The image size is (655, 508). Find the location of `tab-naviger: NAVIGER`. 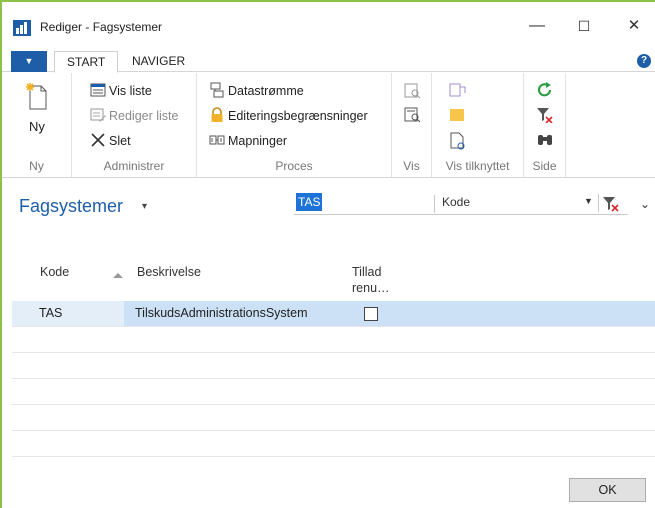

tab-naviger: NAVIGER is located at coordinates (158, 62).